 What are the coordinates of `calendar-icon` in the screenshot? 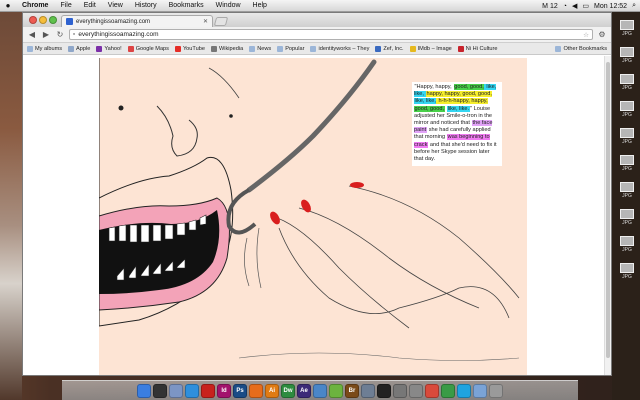 It's located at (432, 390).